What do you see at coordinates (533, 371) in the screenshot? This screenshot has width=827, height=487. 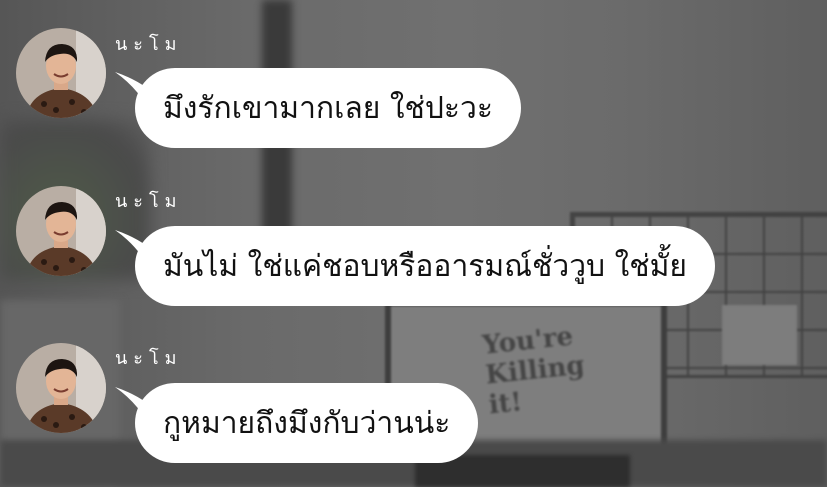 I see `poster-text: You're Killing it!` at bounding box center [533, 371].